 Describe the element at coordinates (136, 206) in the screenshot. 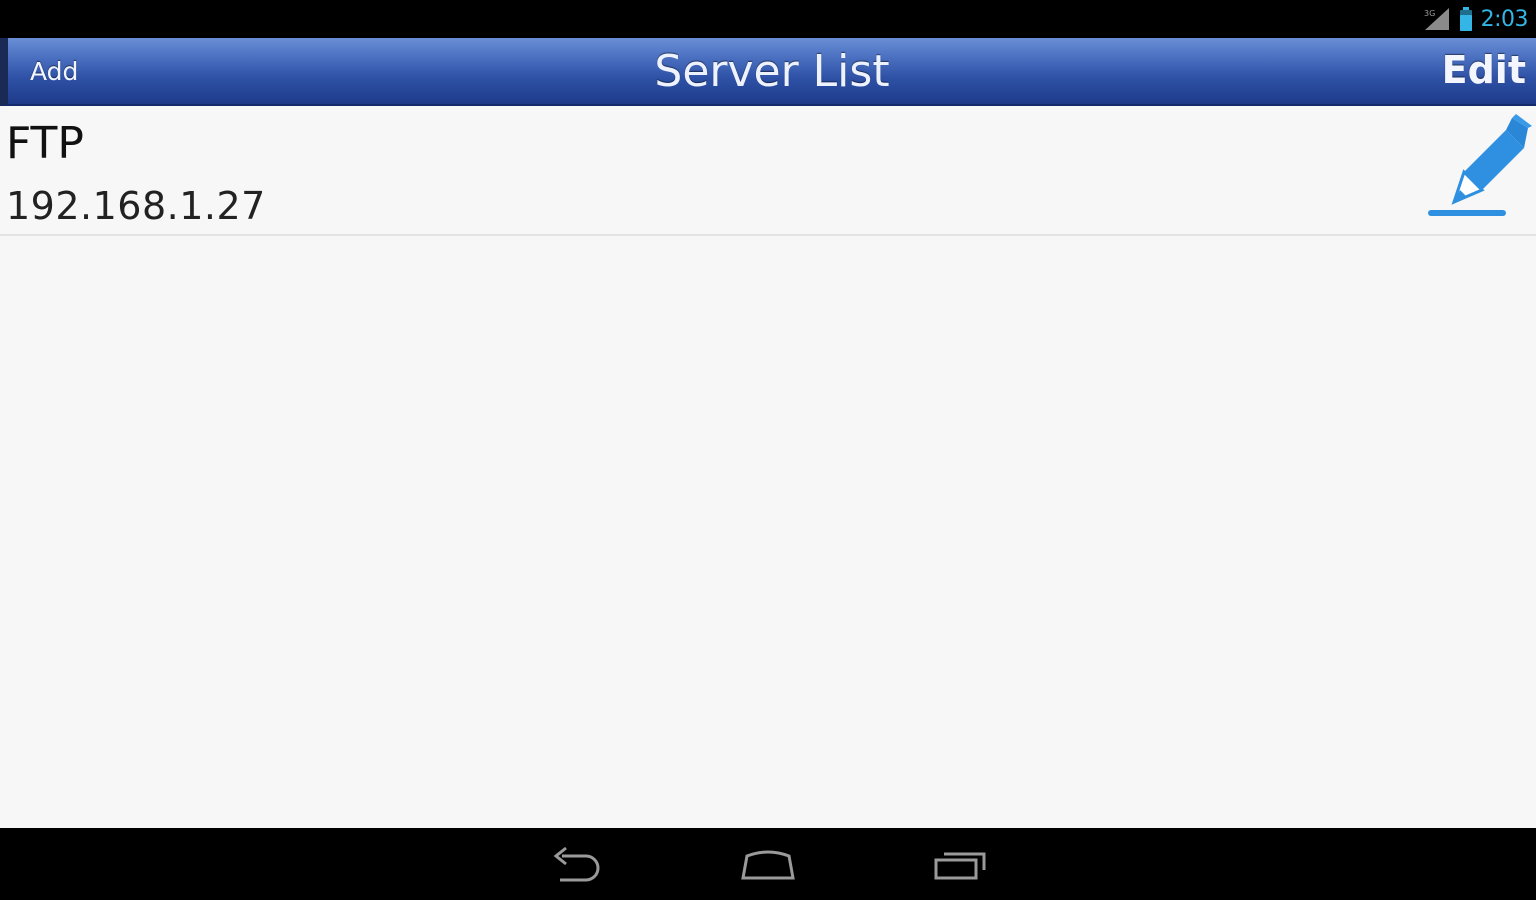

I see `server-address: 192.168.1.27` at that location.